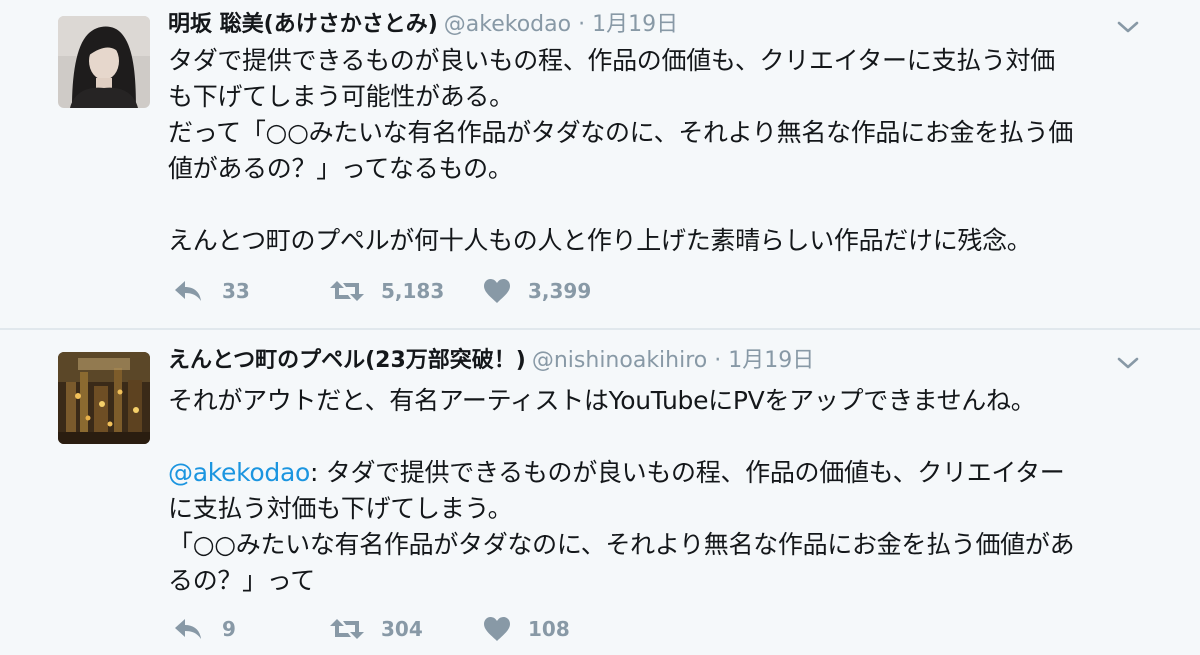 The image size is (1200, 655). I want to click on author-handle: @nishinoakihiro, so click(619, 360).